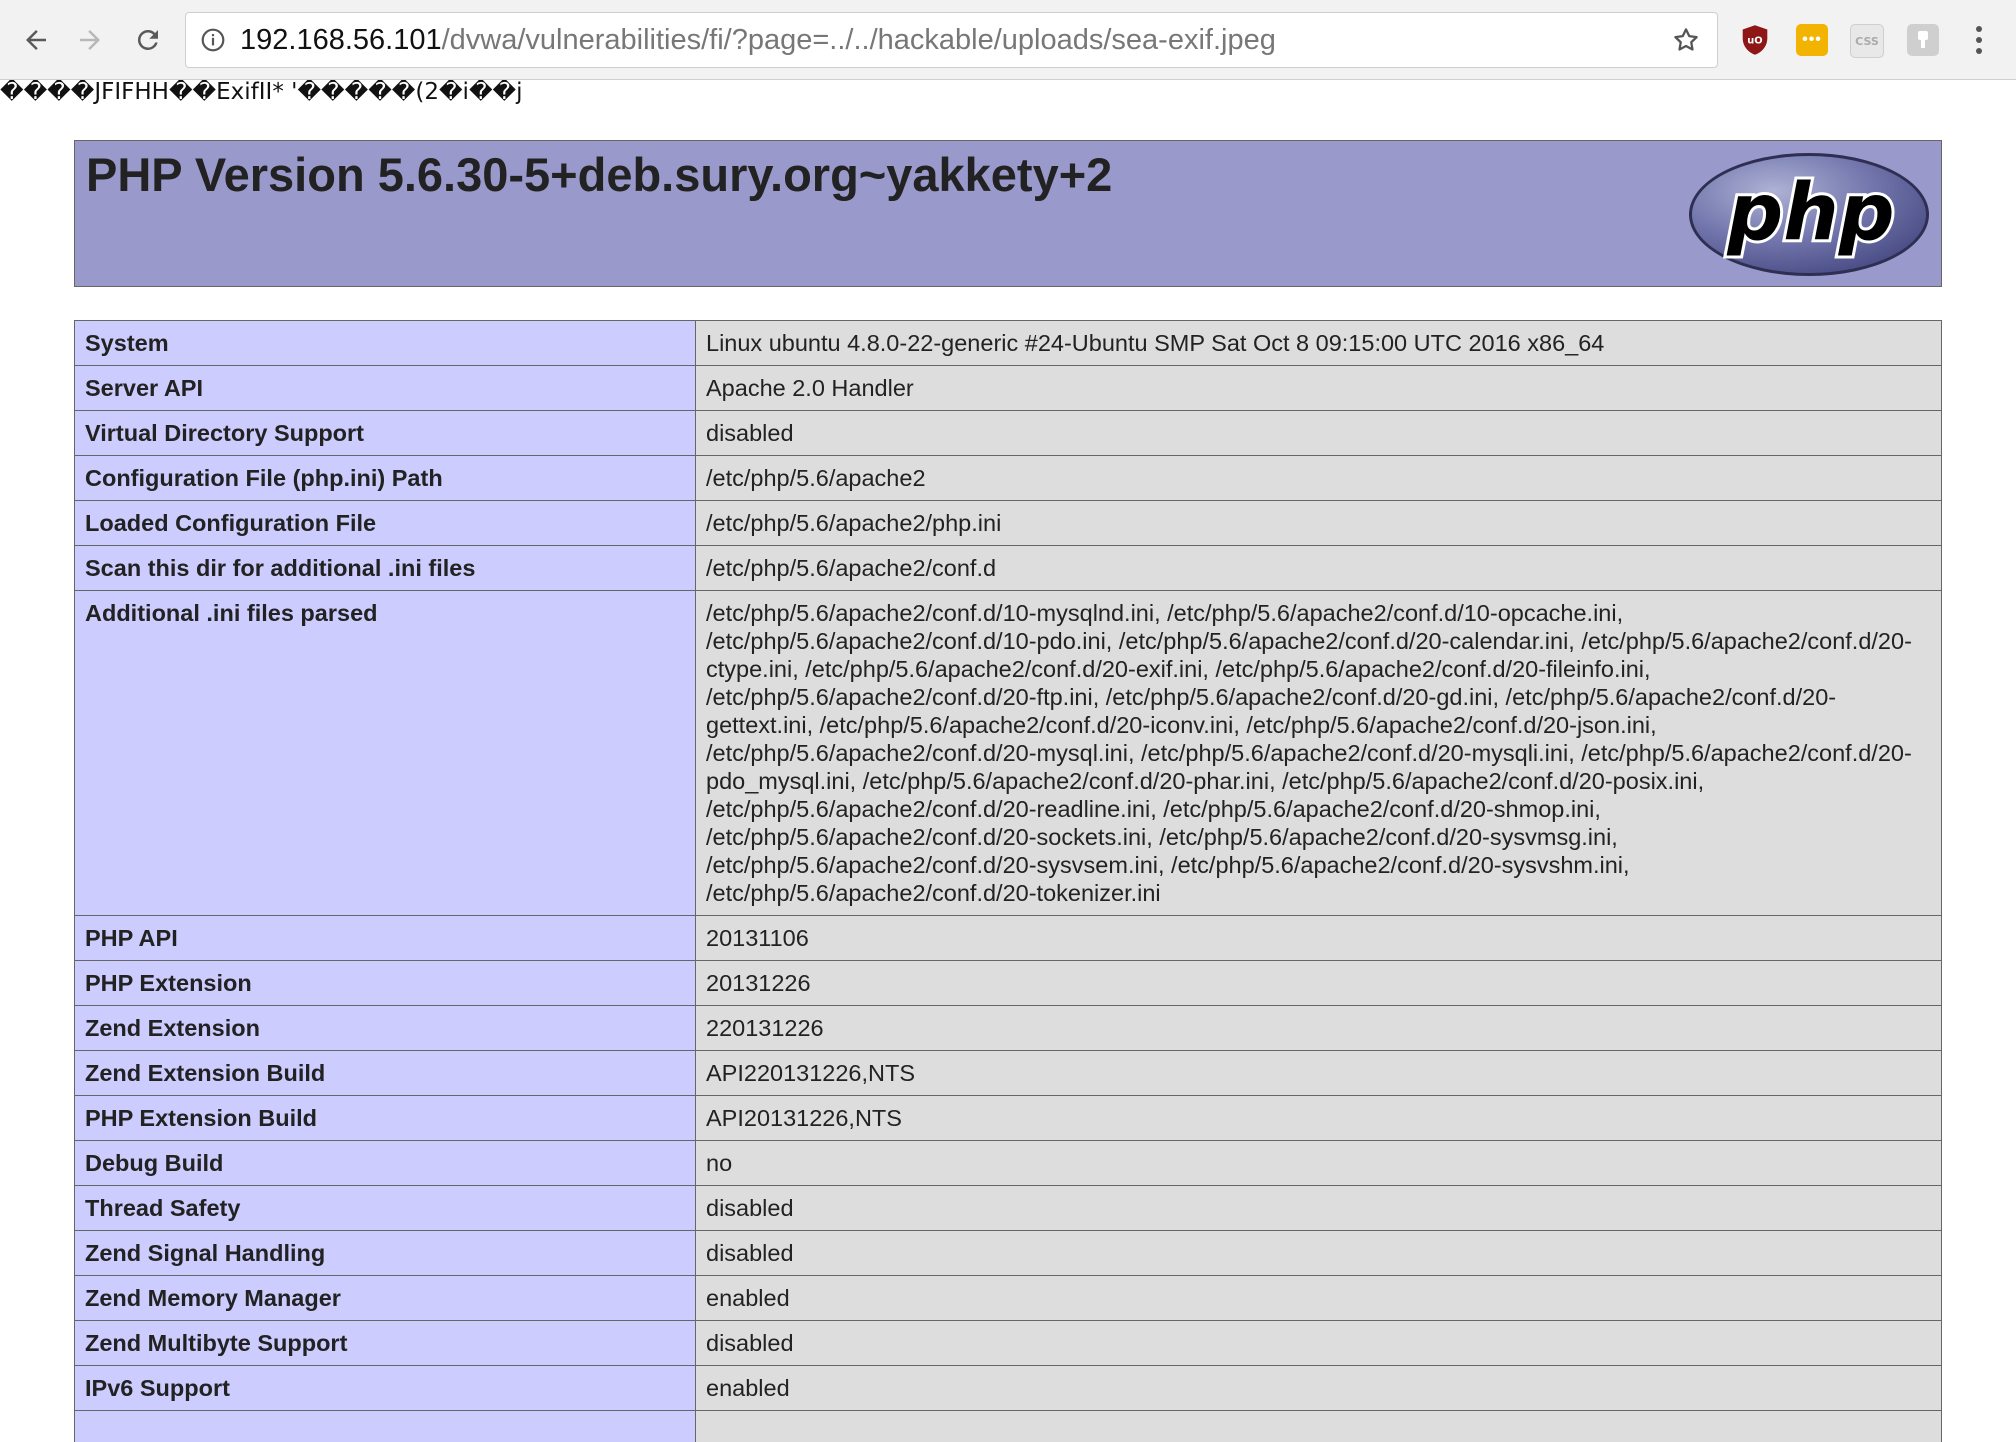 The width and height of the screenshot is (2016, 1442). I want to click on reload-button, so click(148, 40).